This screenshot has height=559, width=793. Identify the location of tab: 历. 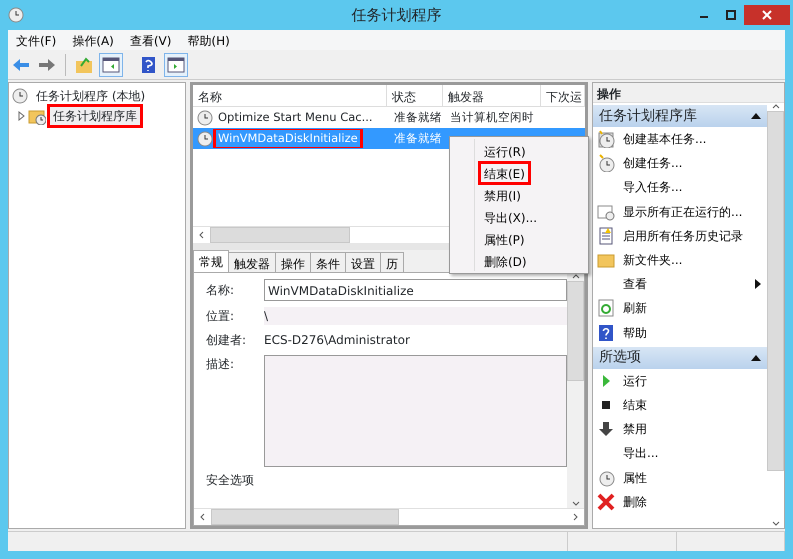
(392, 262).